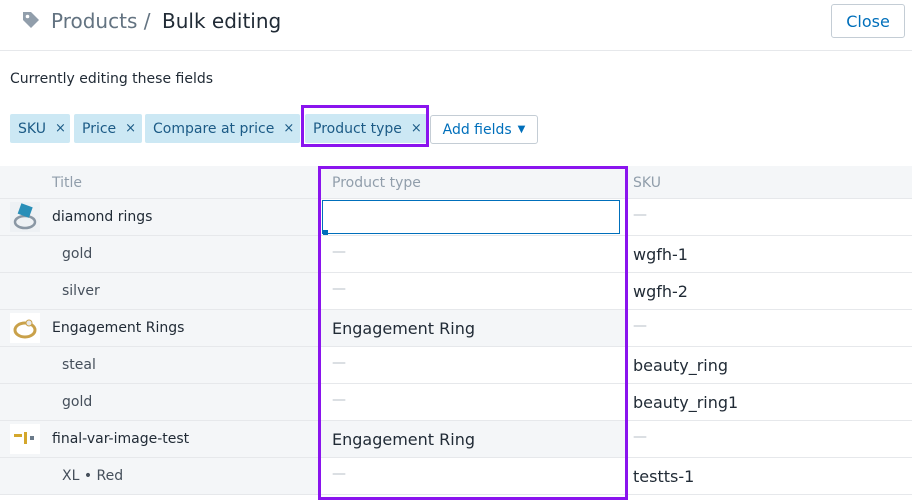  Describe the element at coordinates (664, 476) in the screenshot. I see `sku-value: testts-1` at that location.